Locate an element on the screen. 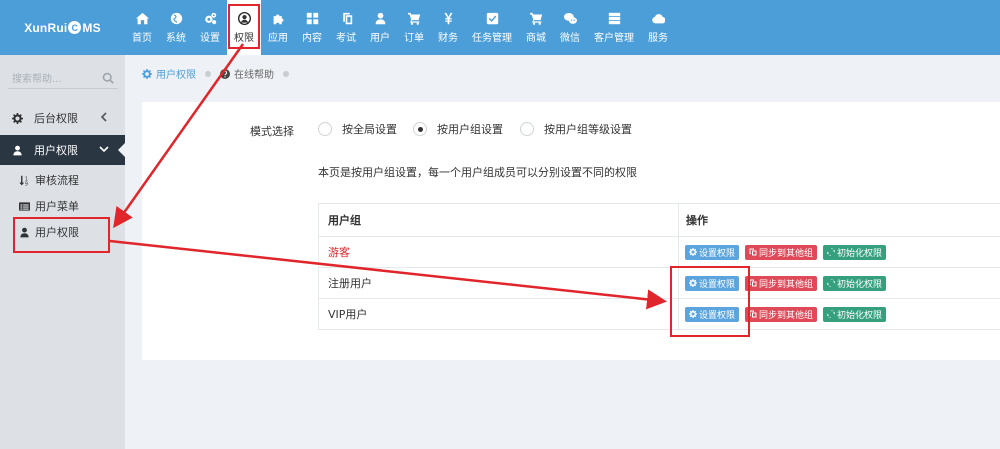  nav-wechat: 微信 is located at coordinates (570, 27).